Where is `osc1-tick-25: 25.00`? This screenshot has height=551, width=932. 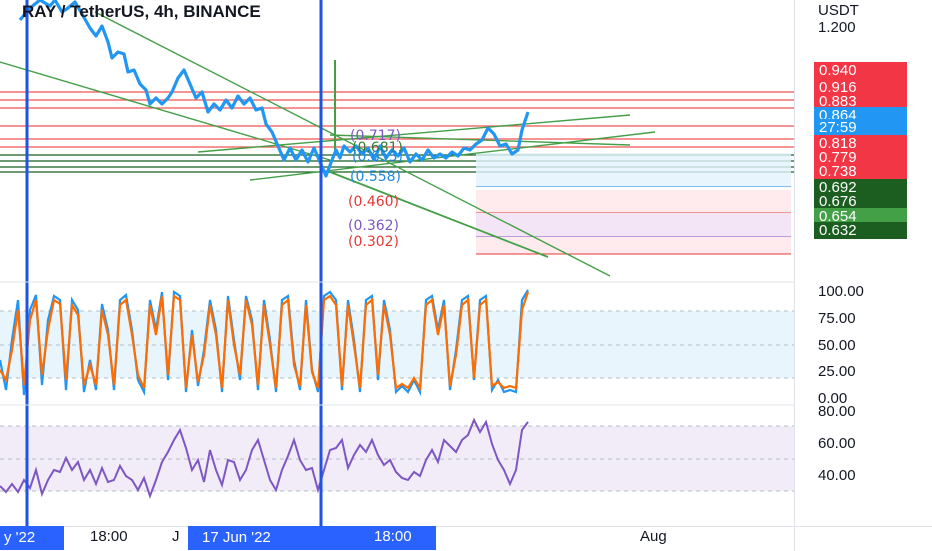 osc1-tick-25: 25.00 is located at coordinates (837, 371).